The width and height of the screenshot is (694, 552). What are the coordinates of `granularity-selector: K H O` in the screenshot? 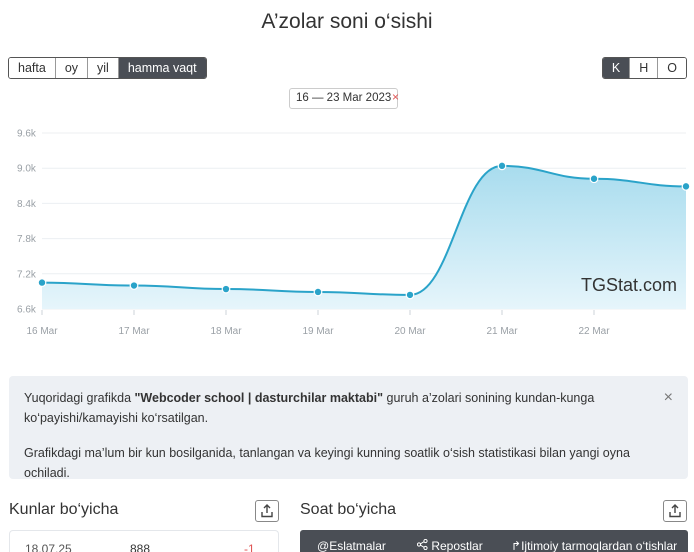 It's located at (644, 68).